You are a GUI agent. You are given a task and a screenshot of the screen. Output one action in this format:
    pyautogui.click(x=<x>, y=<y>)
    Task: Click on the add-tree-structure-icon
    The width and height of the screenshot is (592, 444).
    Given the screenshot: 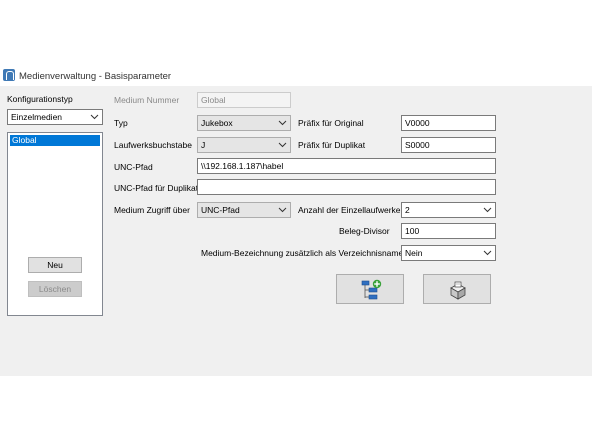 What is the action you would take?
    pyautogui.click(x=371, y=289)
    